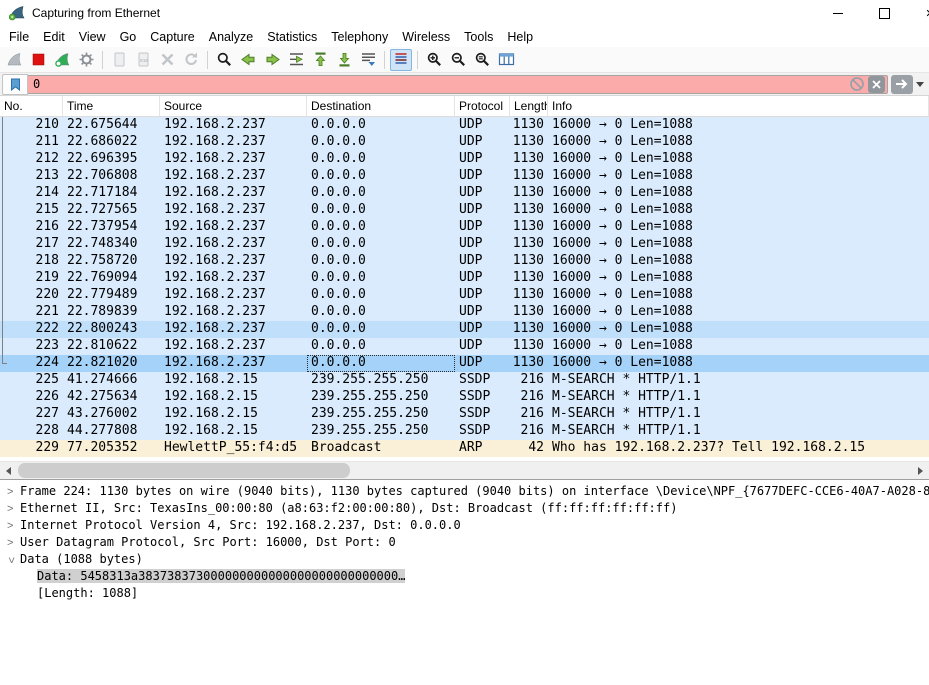 This screenshot has height=685, width=929. Describe the element at coordinates (532, 396) in the screenshot. I see `cell-length: 216` at that location.